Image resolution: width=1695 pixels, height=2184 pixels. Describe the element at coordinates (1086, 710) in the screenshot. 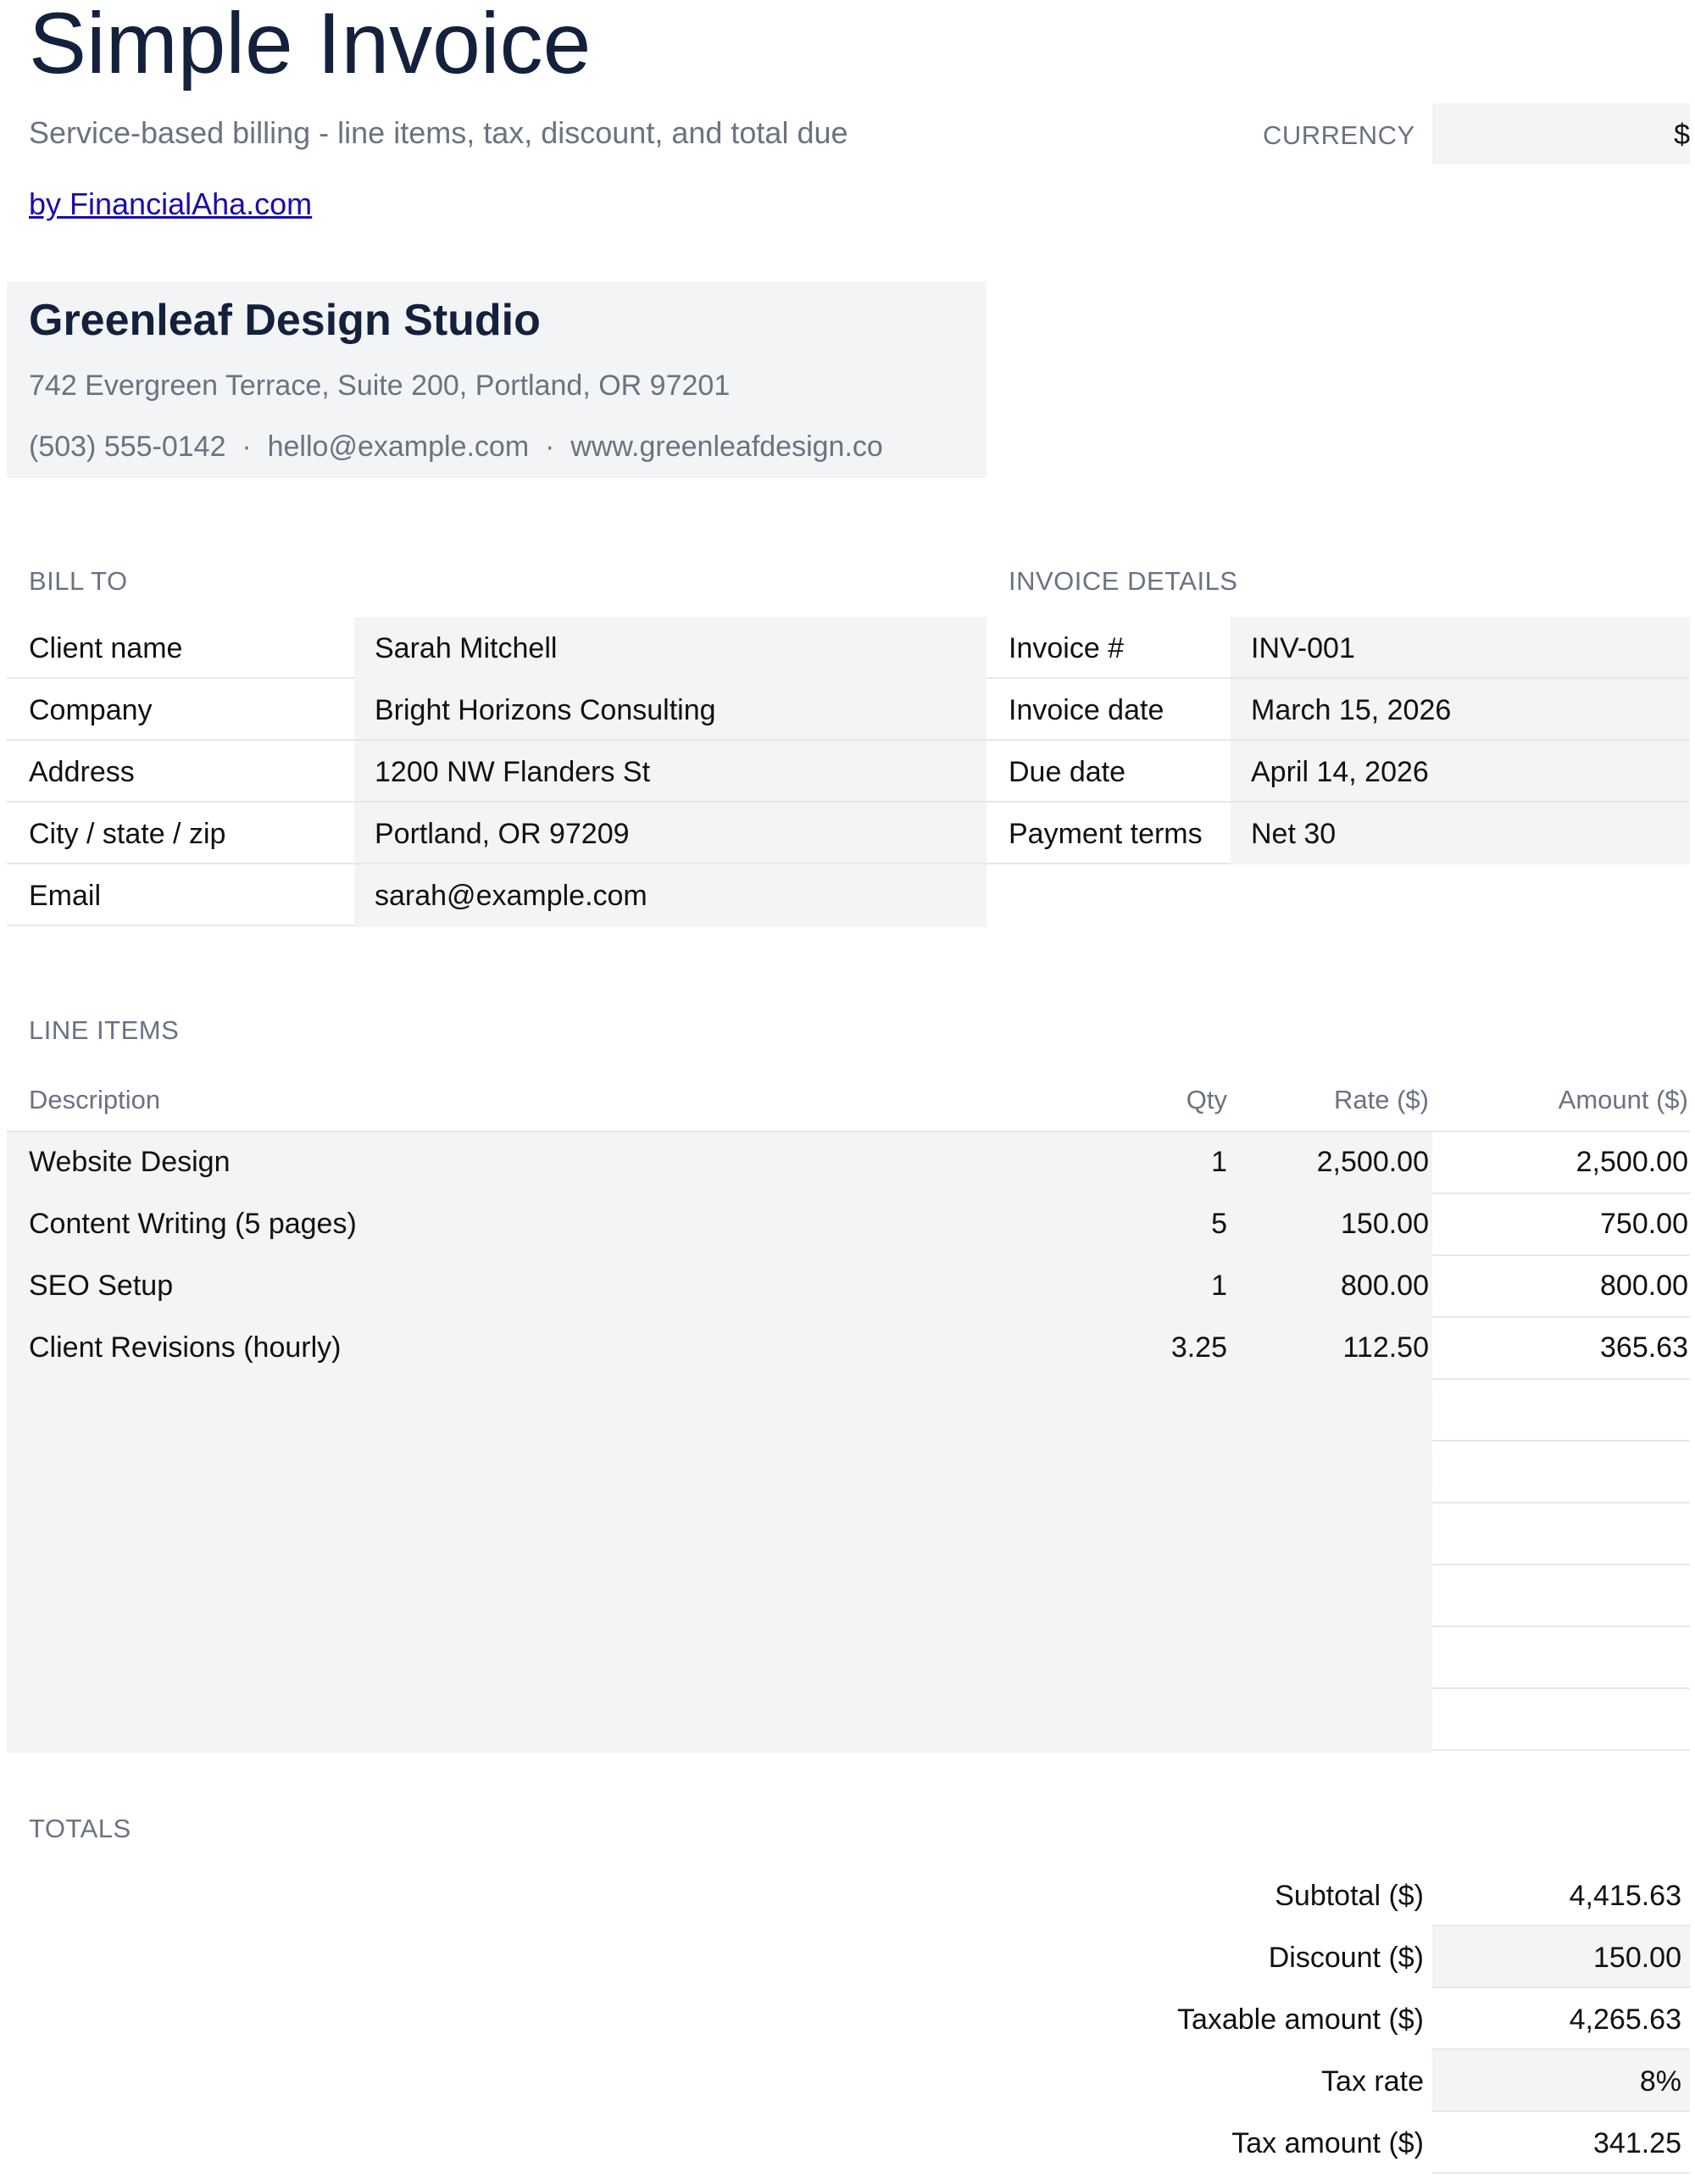

I see `invoice-details-label: Invoice date` at that location.